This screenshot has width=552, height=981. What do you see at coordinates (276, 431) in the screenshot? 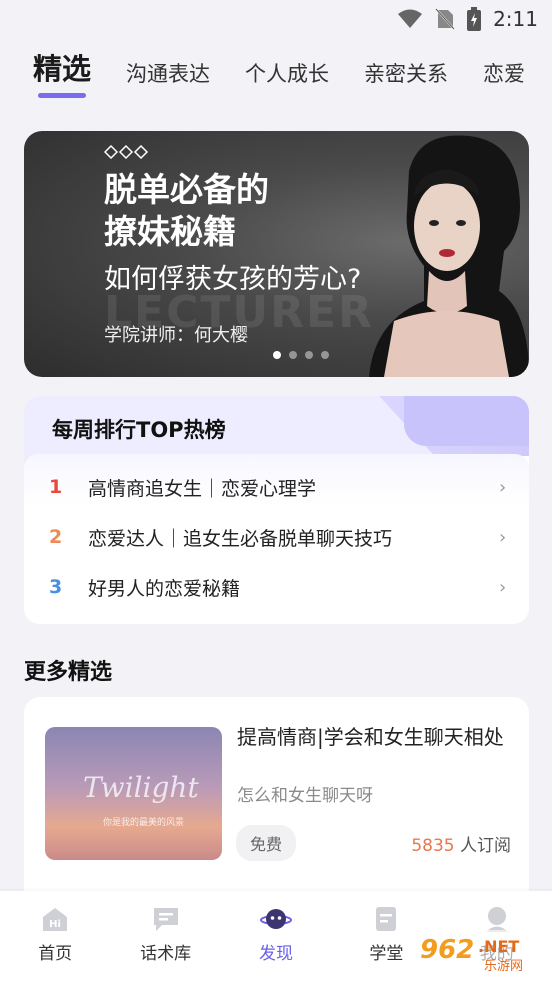
I see `ranking-header: 每周排行TOP热榜` at bounding box center [276, 431].